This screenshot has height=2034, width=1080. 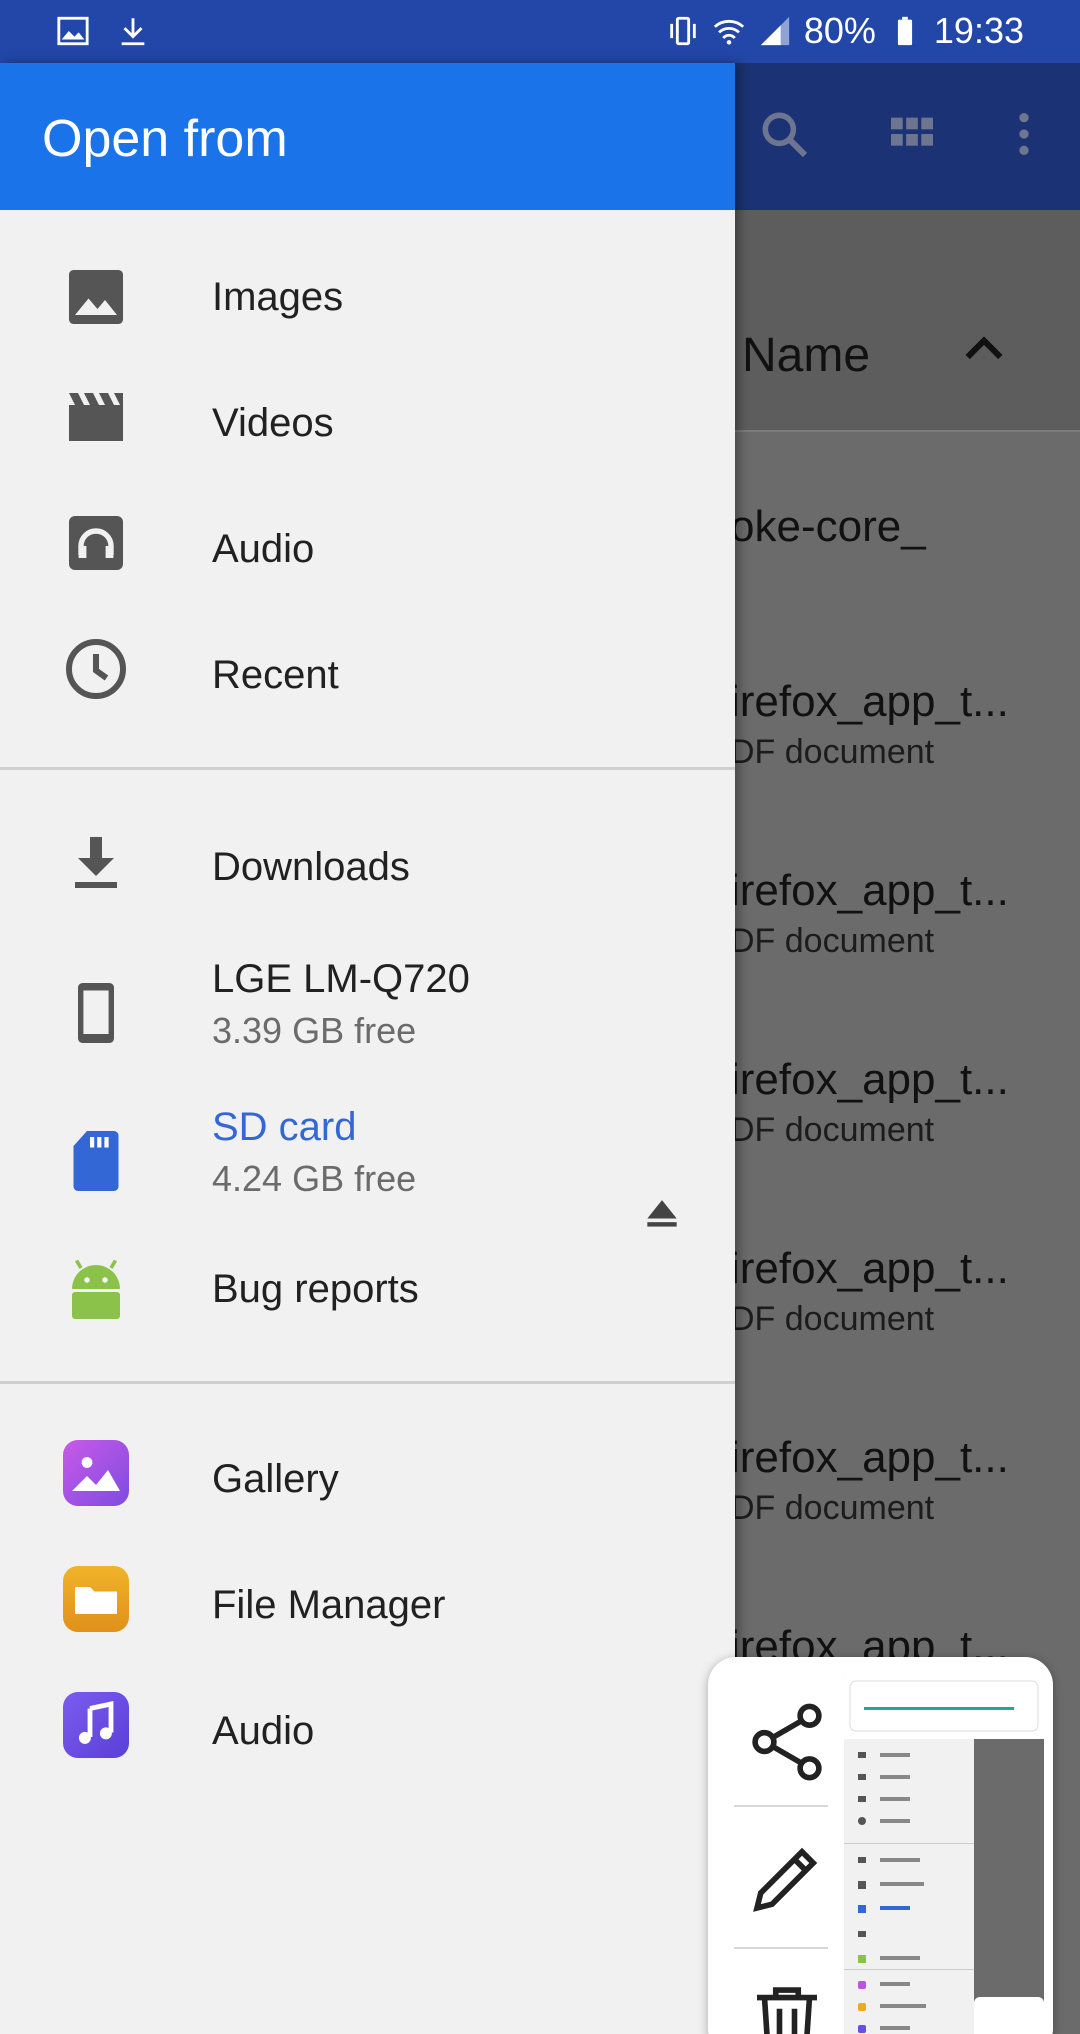 I want to click on drawer-item-gallery: Gallery, so click(x=367, y=1478).